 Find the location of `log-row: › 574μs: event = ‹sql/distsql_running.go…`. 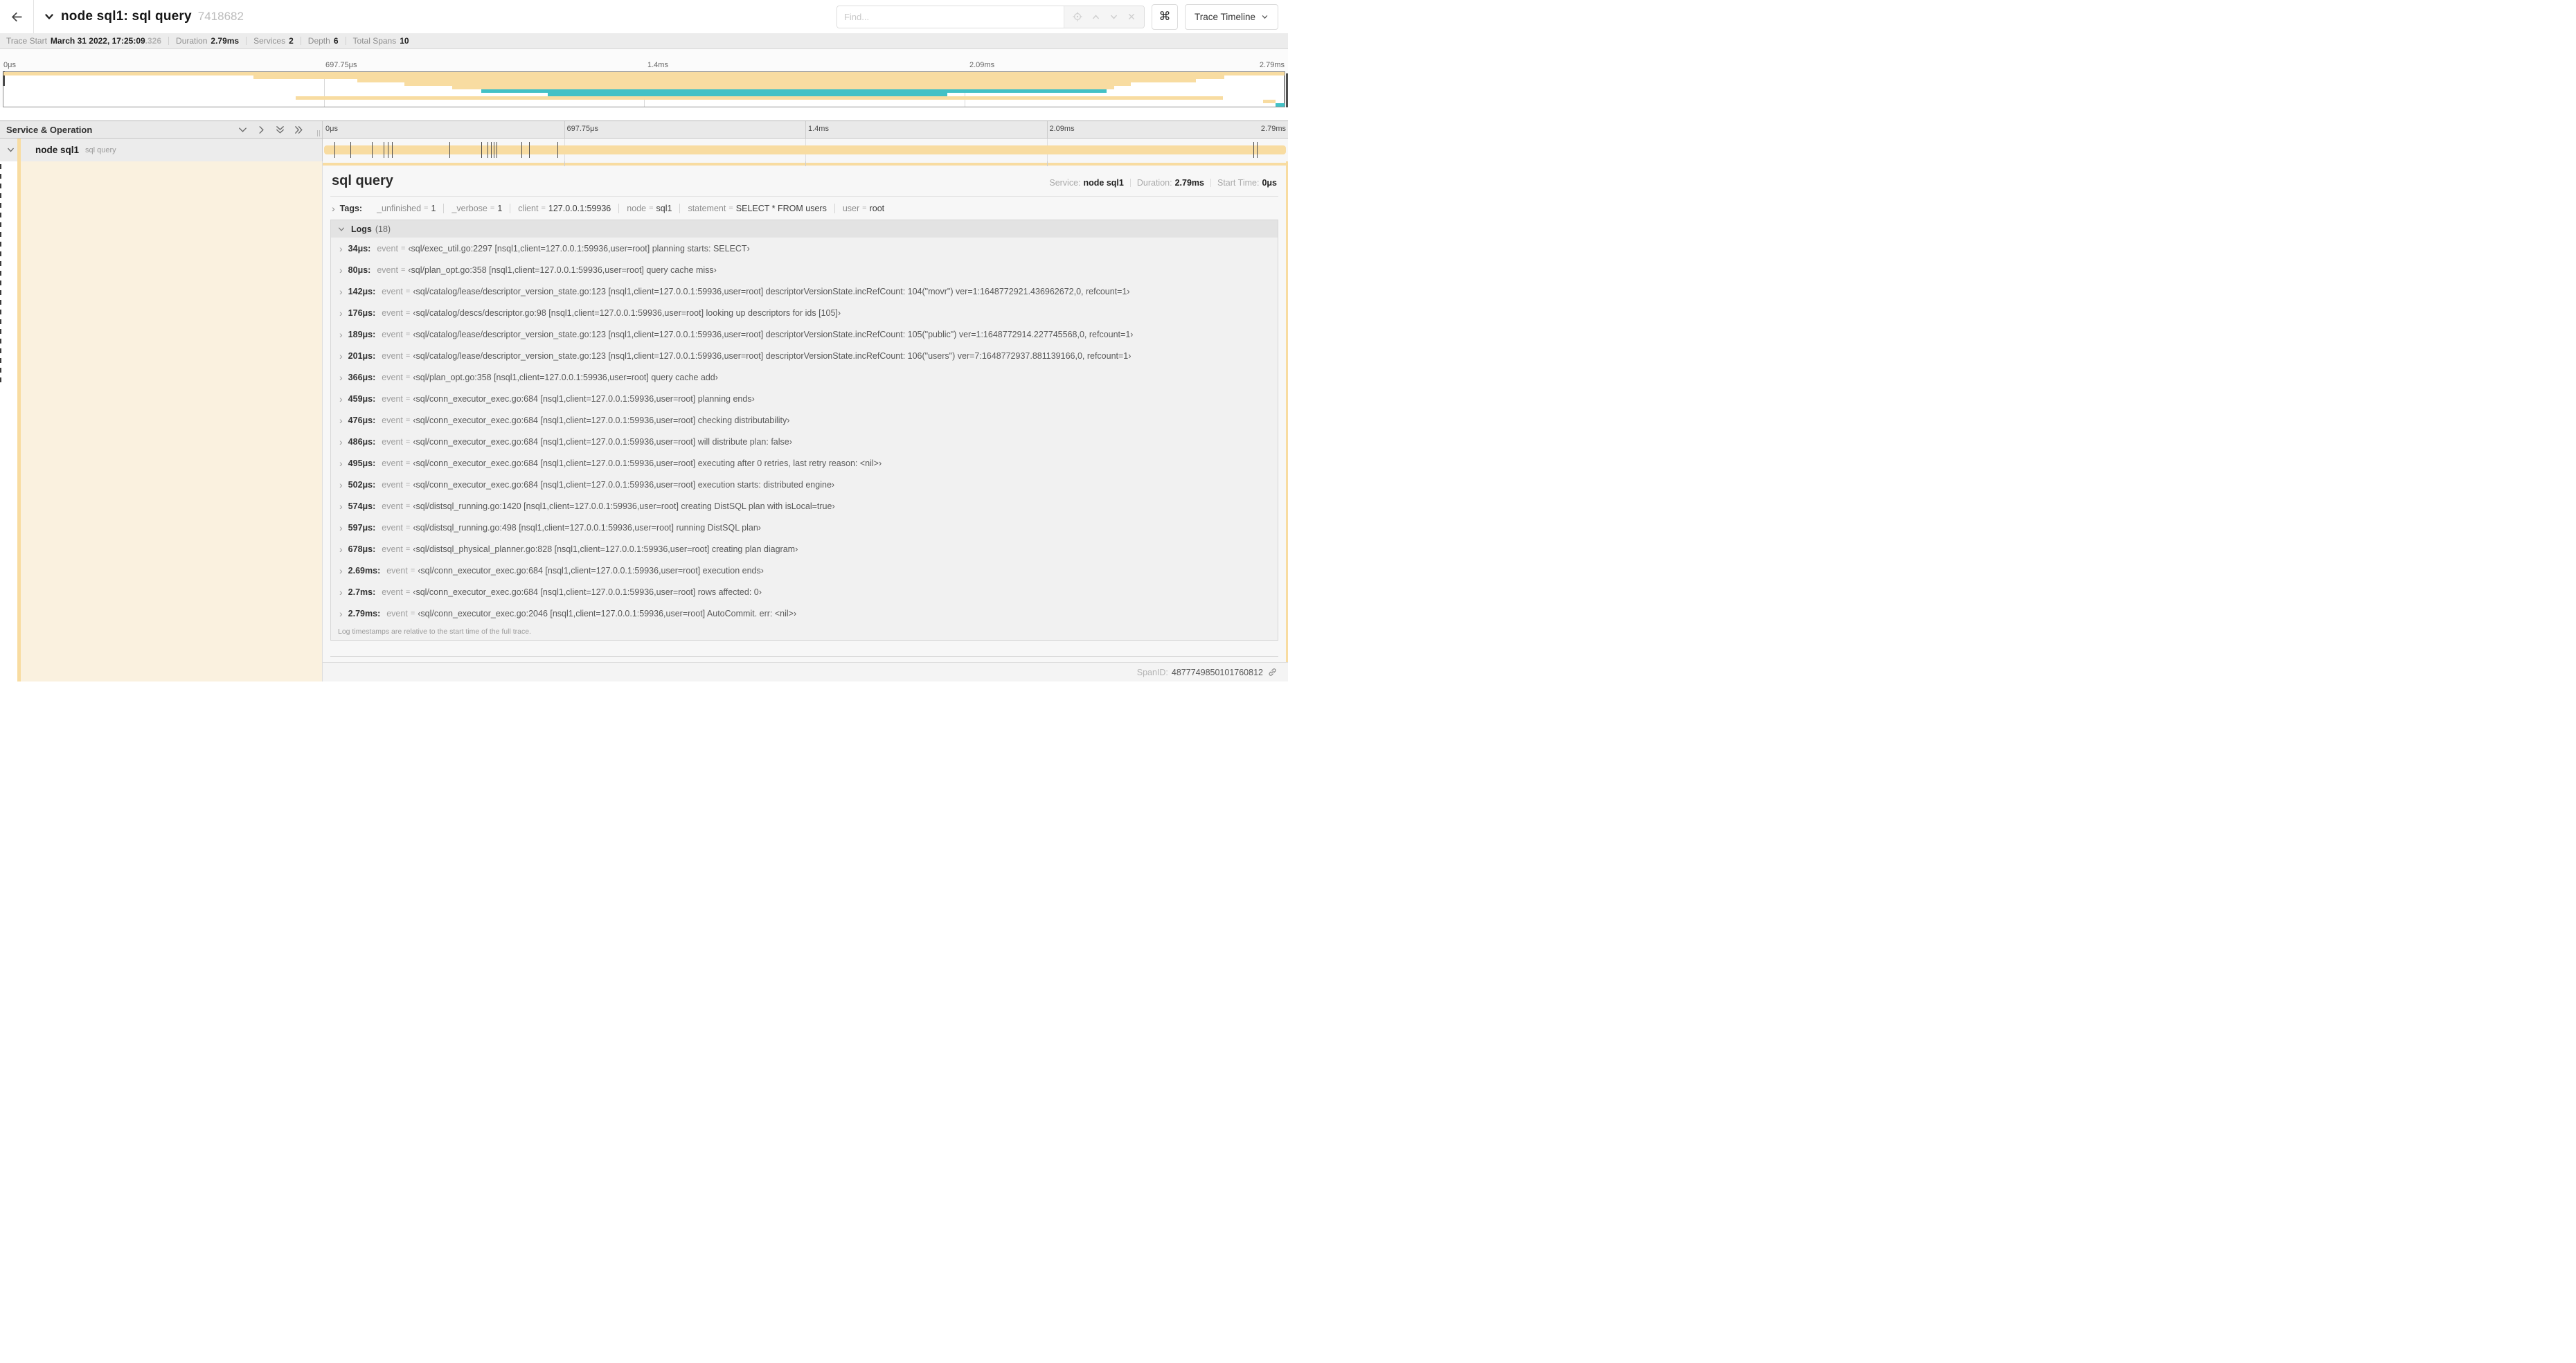

log-row: › 574μs: event = ‹sql/distsql_running.go… is located at coordinates (804, 506).